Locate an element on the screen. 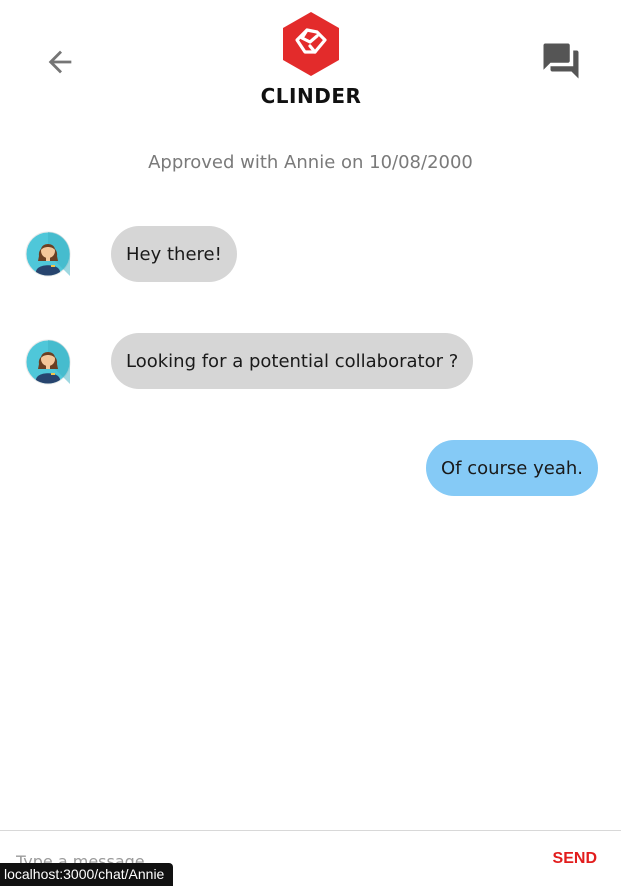 The image size is (621, 886). message-text: Hey there! is located at coordinates (174, 254).